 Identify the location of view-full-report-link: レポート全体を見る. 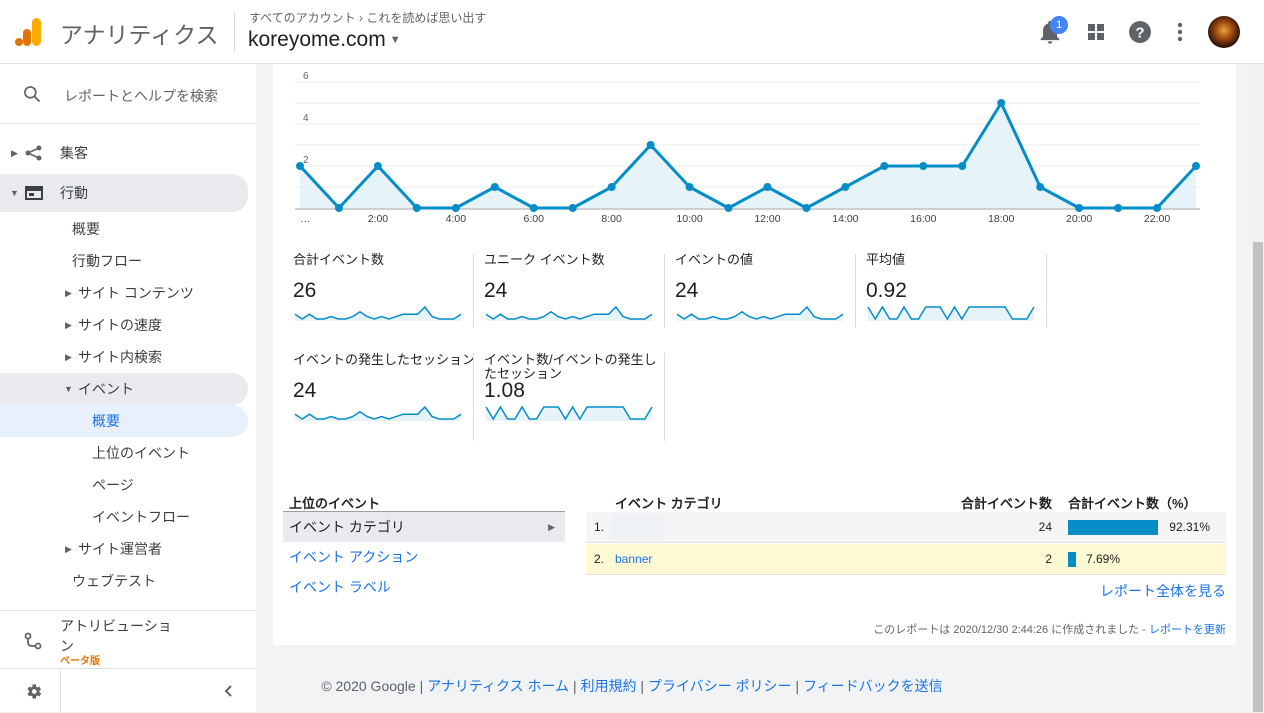
(1143, 591).